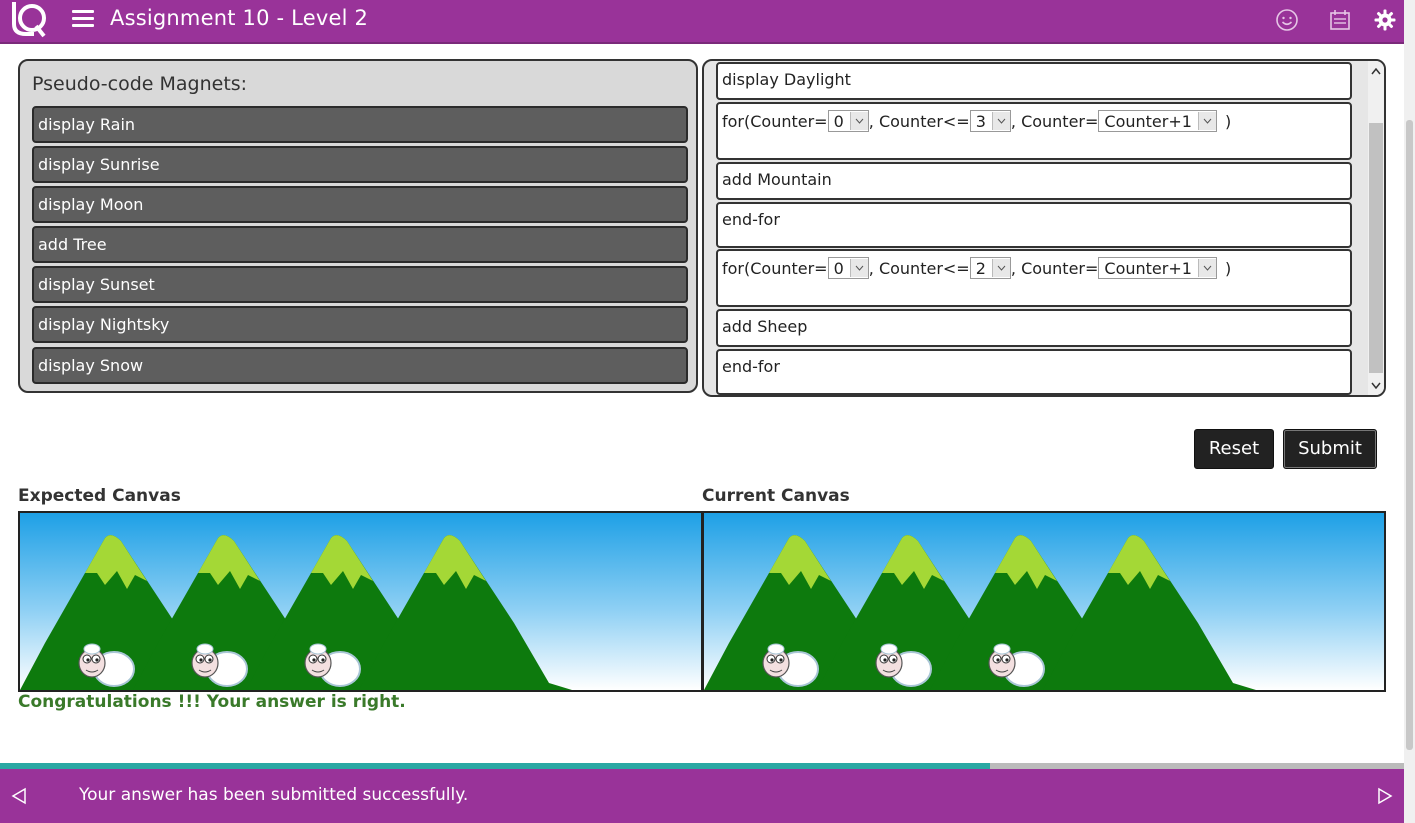  Describe the element at coordinates (28, 19) in the screenshot. I see `app-logo` at that location.